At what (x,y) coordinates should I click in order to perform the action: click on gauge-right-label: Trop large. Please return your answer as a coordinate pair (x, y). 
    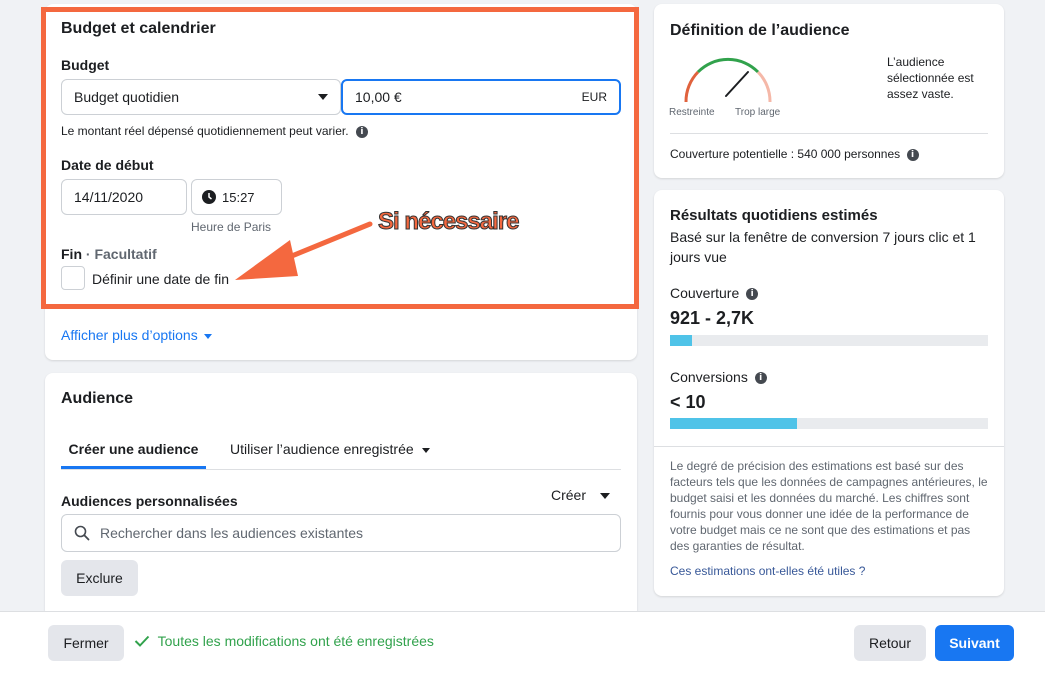
    Looking at the image, I should click on (758, 112).